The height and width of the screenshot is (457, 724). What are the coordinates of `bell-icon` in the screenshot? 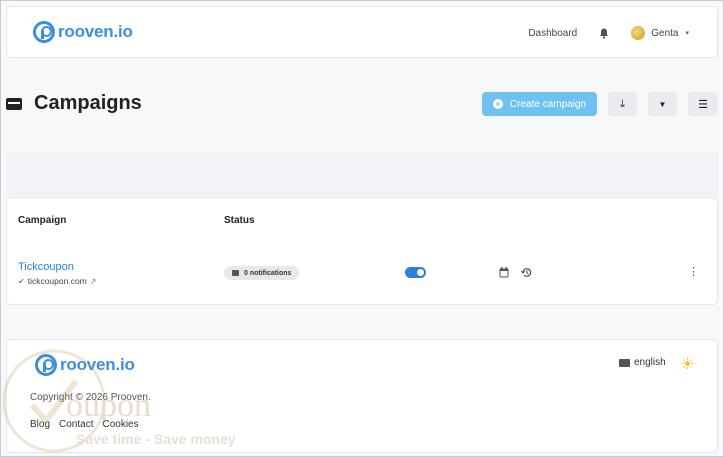 It's located at (604, 33).